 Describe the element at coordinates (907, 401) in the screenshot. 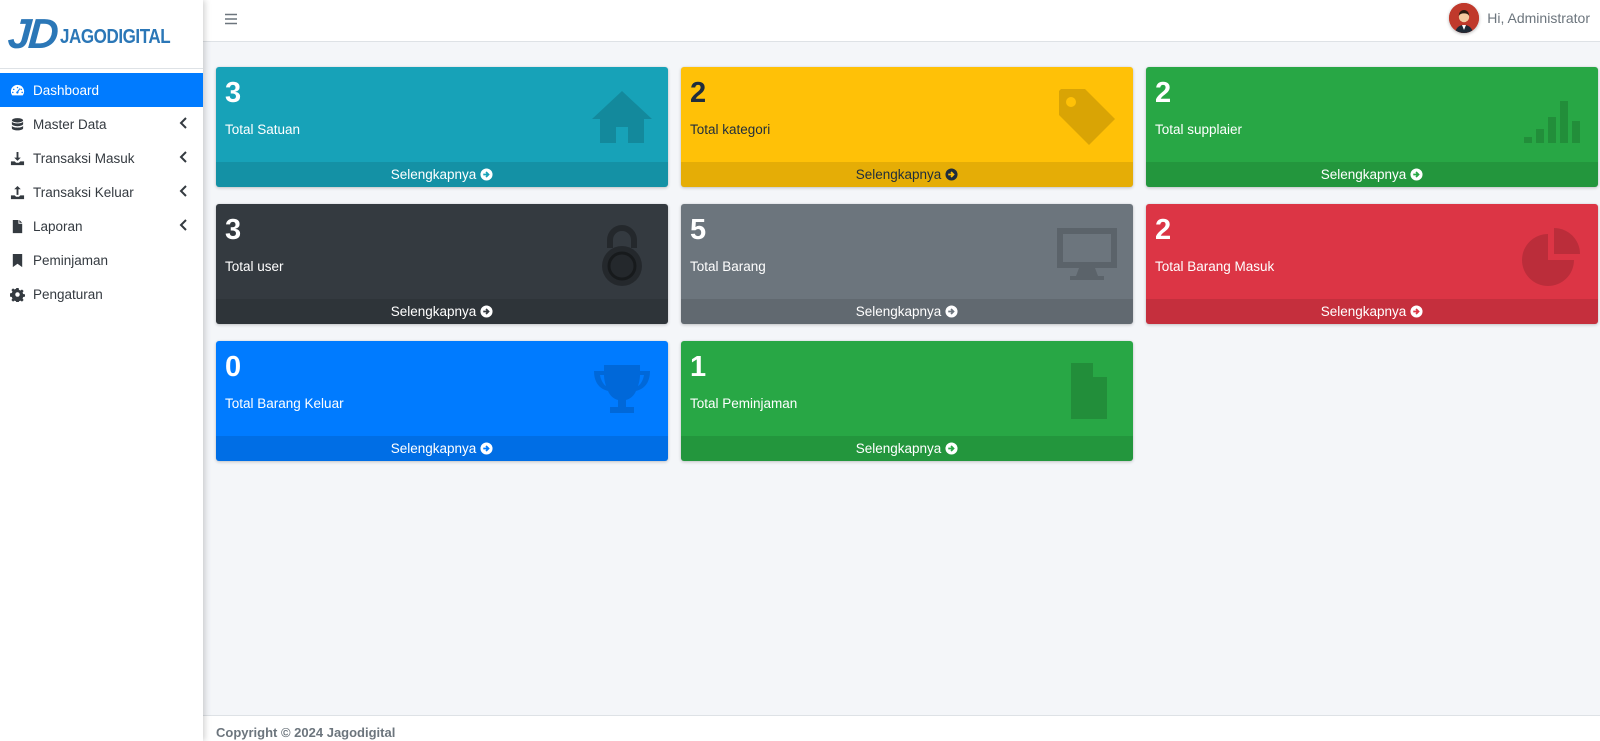

I see `stat-box-total-peminjaman: 1 Total Peminjaman Selengkapnya` at that location.